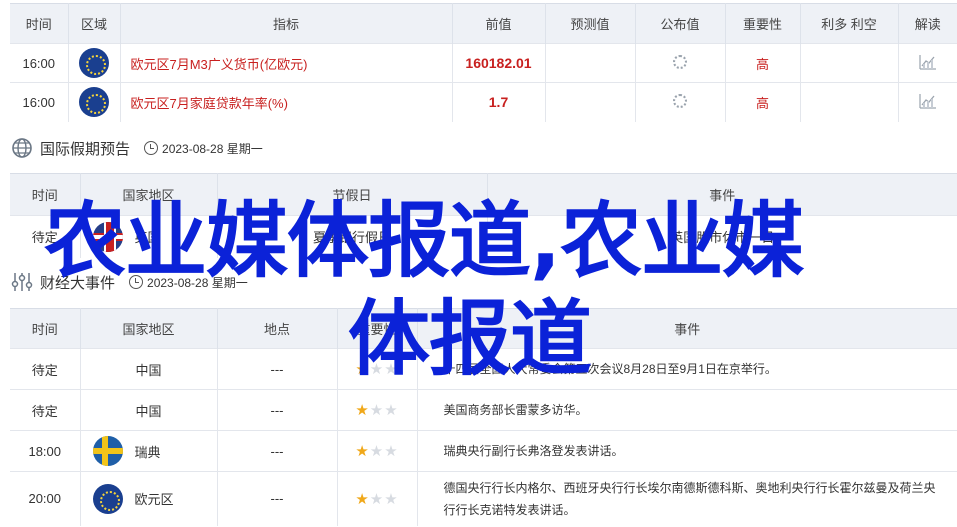 Image resolution: width=957 pixels, height=527 pixels. I want to click on country-cell: 瑞典, so click(149, 451).